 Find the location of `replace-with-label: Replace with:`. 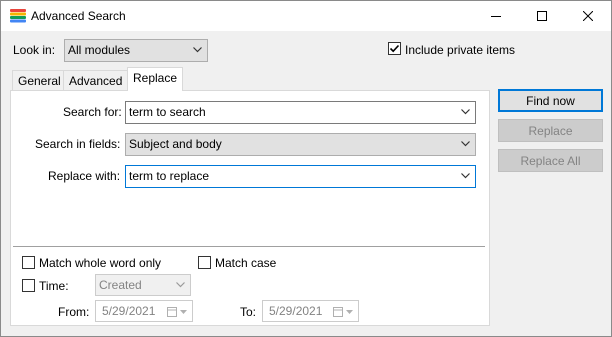

replace-with-label: Replace with: is located at coordinates (84, 176).